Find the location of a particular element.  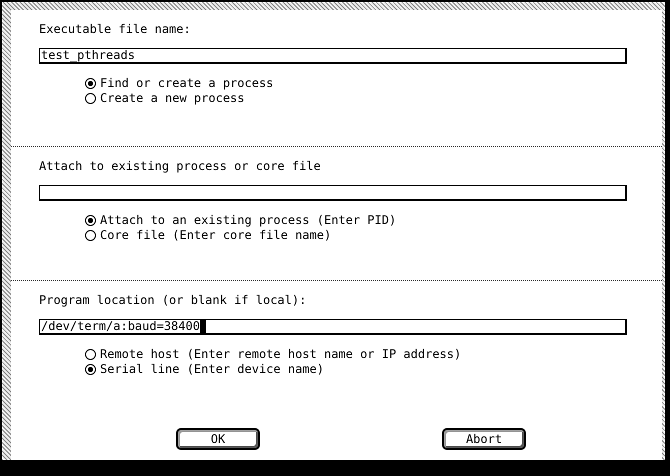

abort-button: Abort is located at coordinates (484, 439).